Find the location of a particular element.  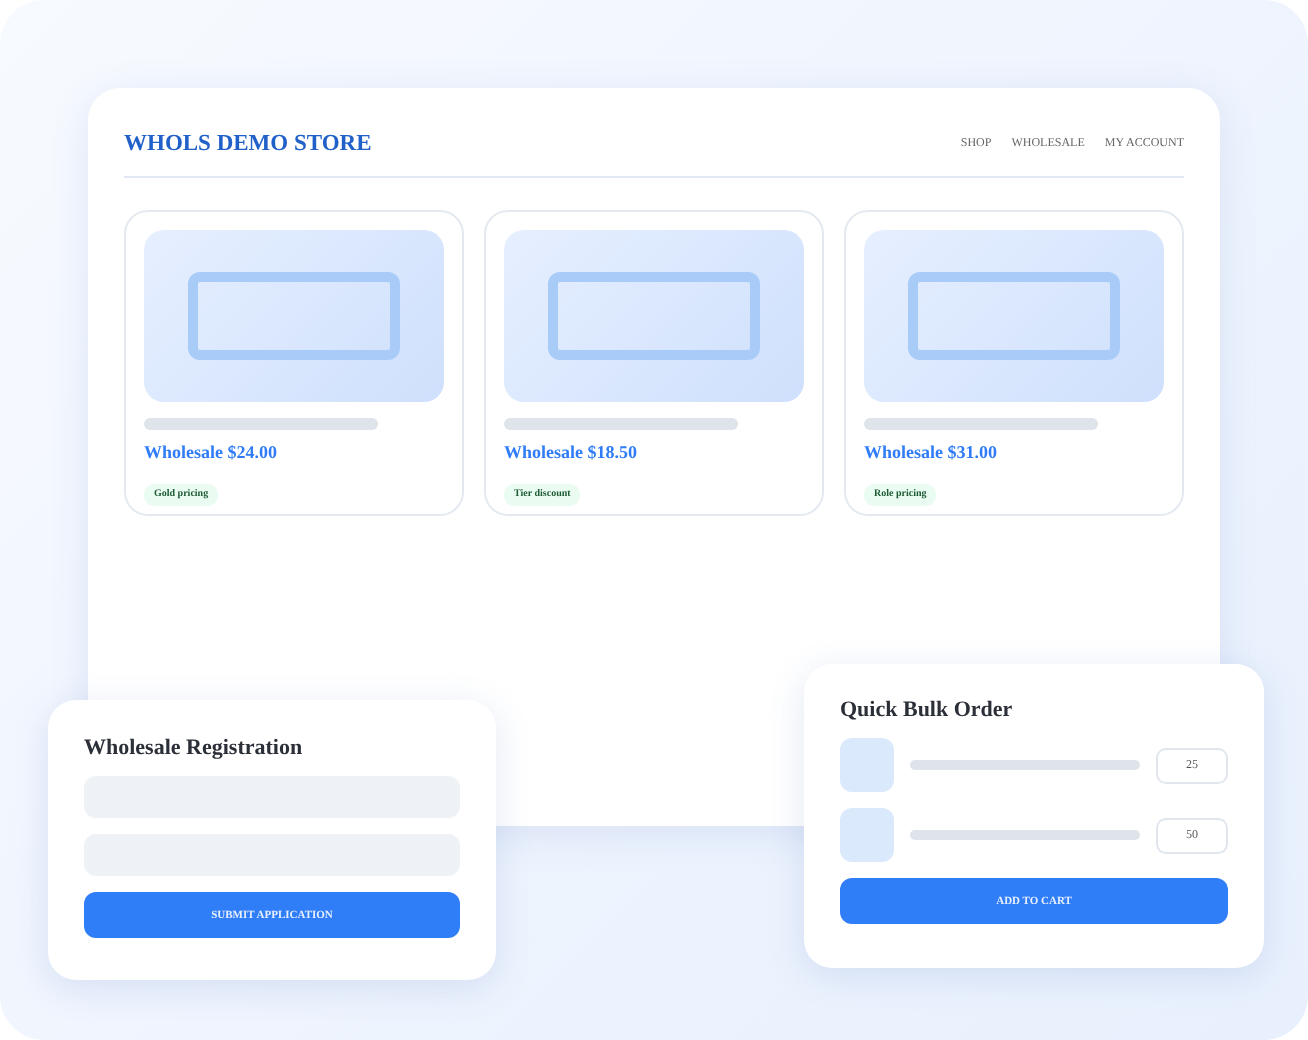

card-title: Quick Bulk Order is located at coordinates (927, 710).